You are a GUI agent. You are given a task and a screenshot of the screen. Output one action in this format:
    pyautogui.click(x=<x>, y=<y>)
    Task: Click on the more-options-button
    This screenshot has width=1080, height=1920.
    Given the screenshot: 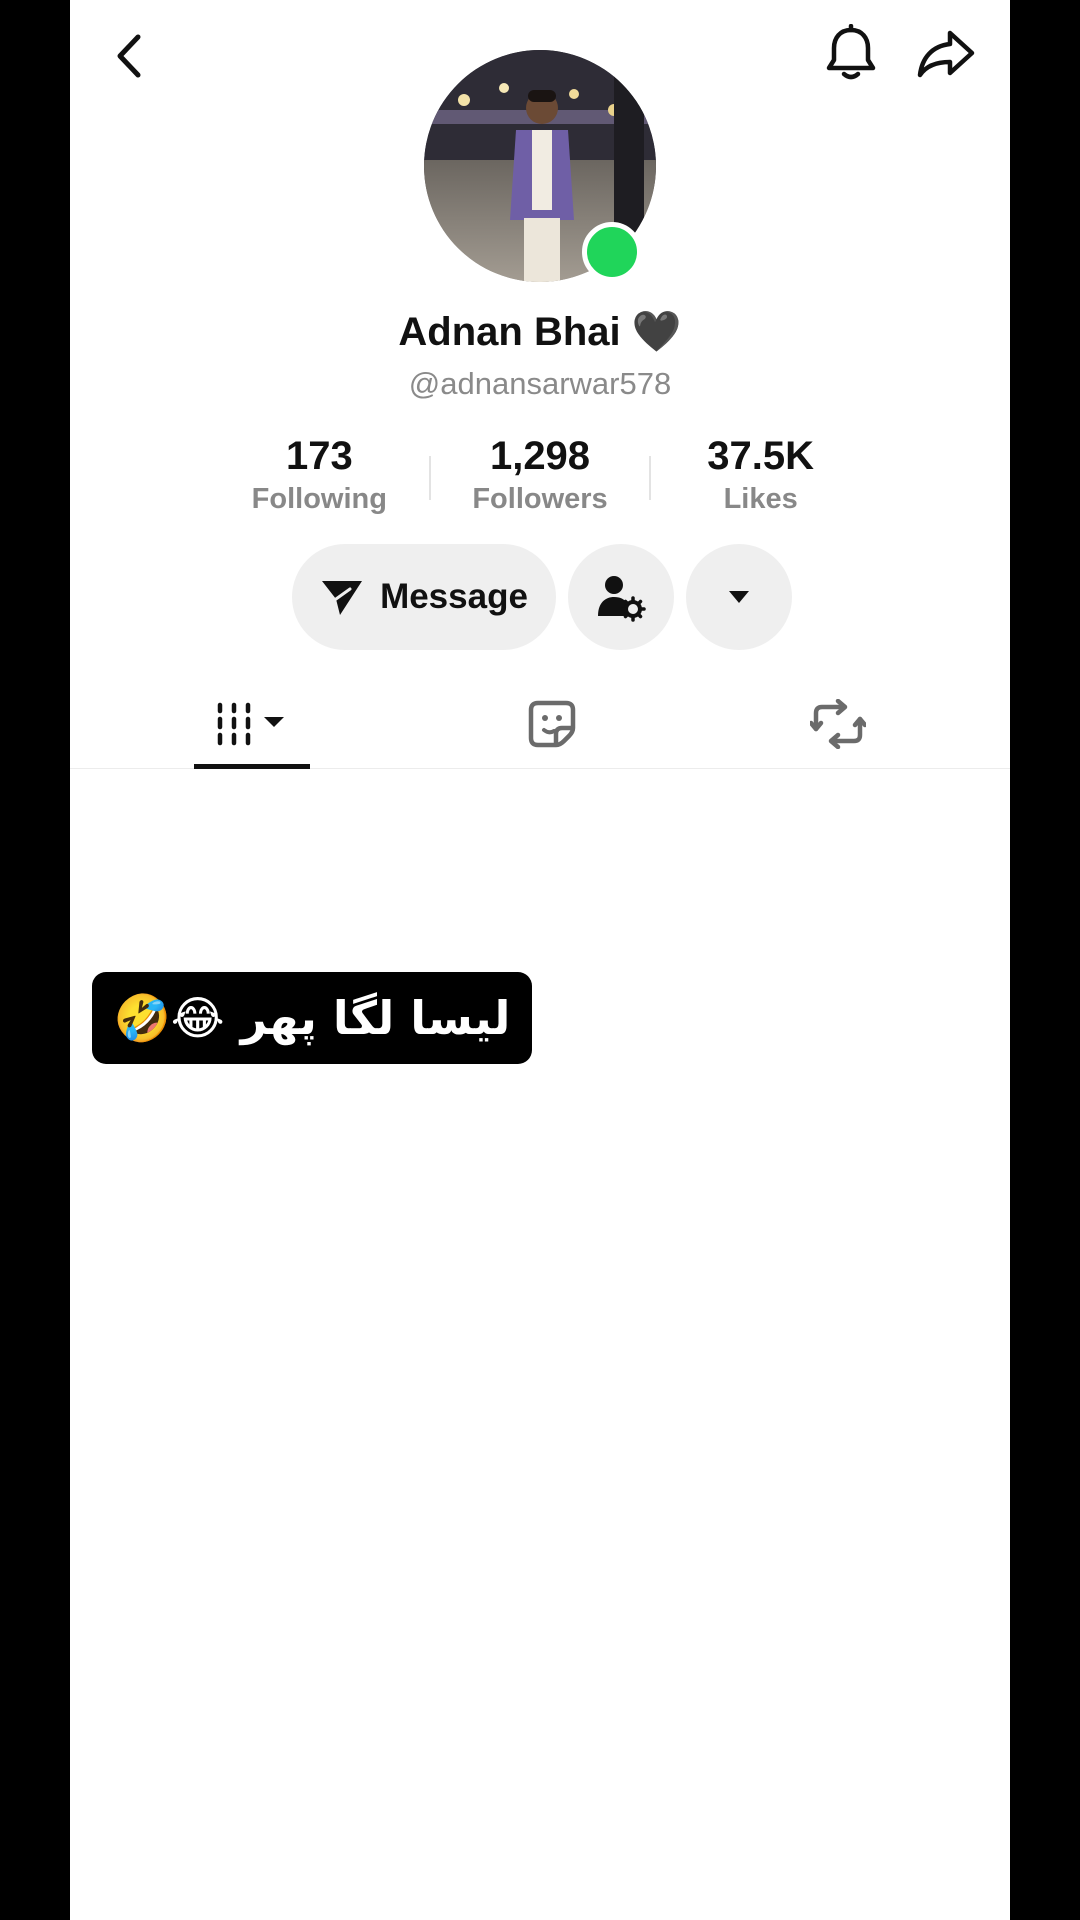 What is the action you would take?
    pyautogui.click(x=739, y=597)
    